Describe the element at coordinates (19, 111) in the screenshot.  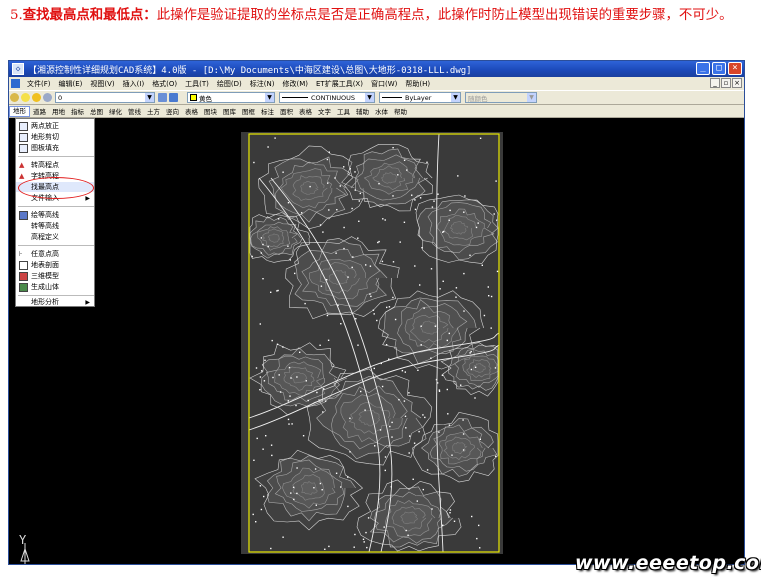
I see `tab-terrain: 地形` at that location.